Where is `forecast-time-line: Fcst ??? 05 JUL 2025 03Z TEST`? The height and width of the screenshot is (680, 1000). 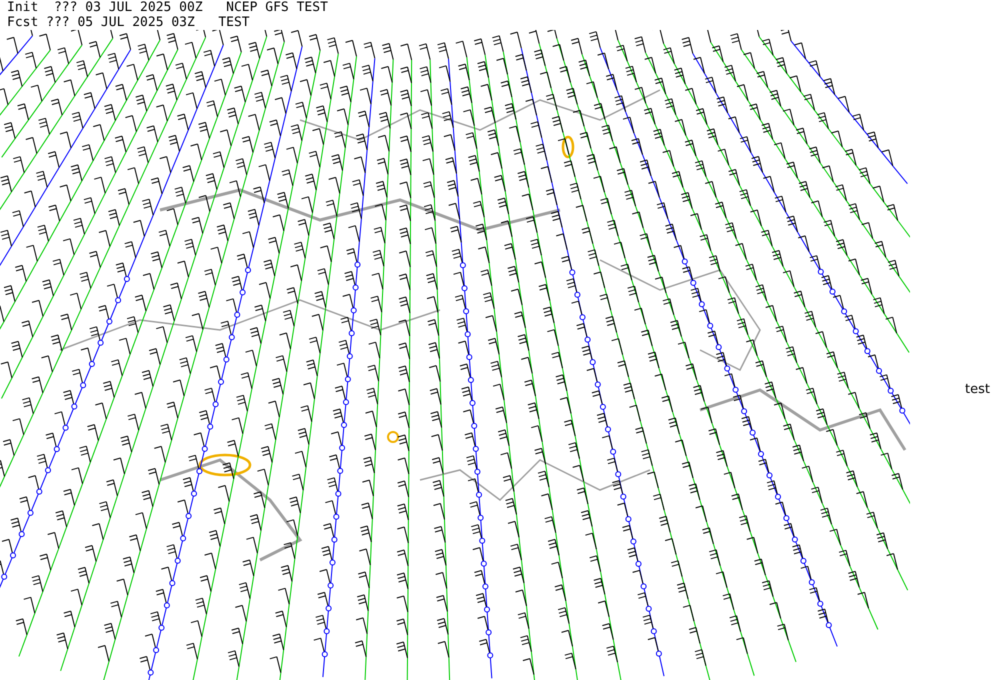 forecast-time-line: Fcst ??? 05 JUL 2025 03Z TEST is located at coordinates (128, 22).